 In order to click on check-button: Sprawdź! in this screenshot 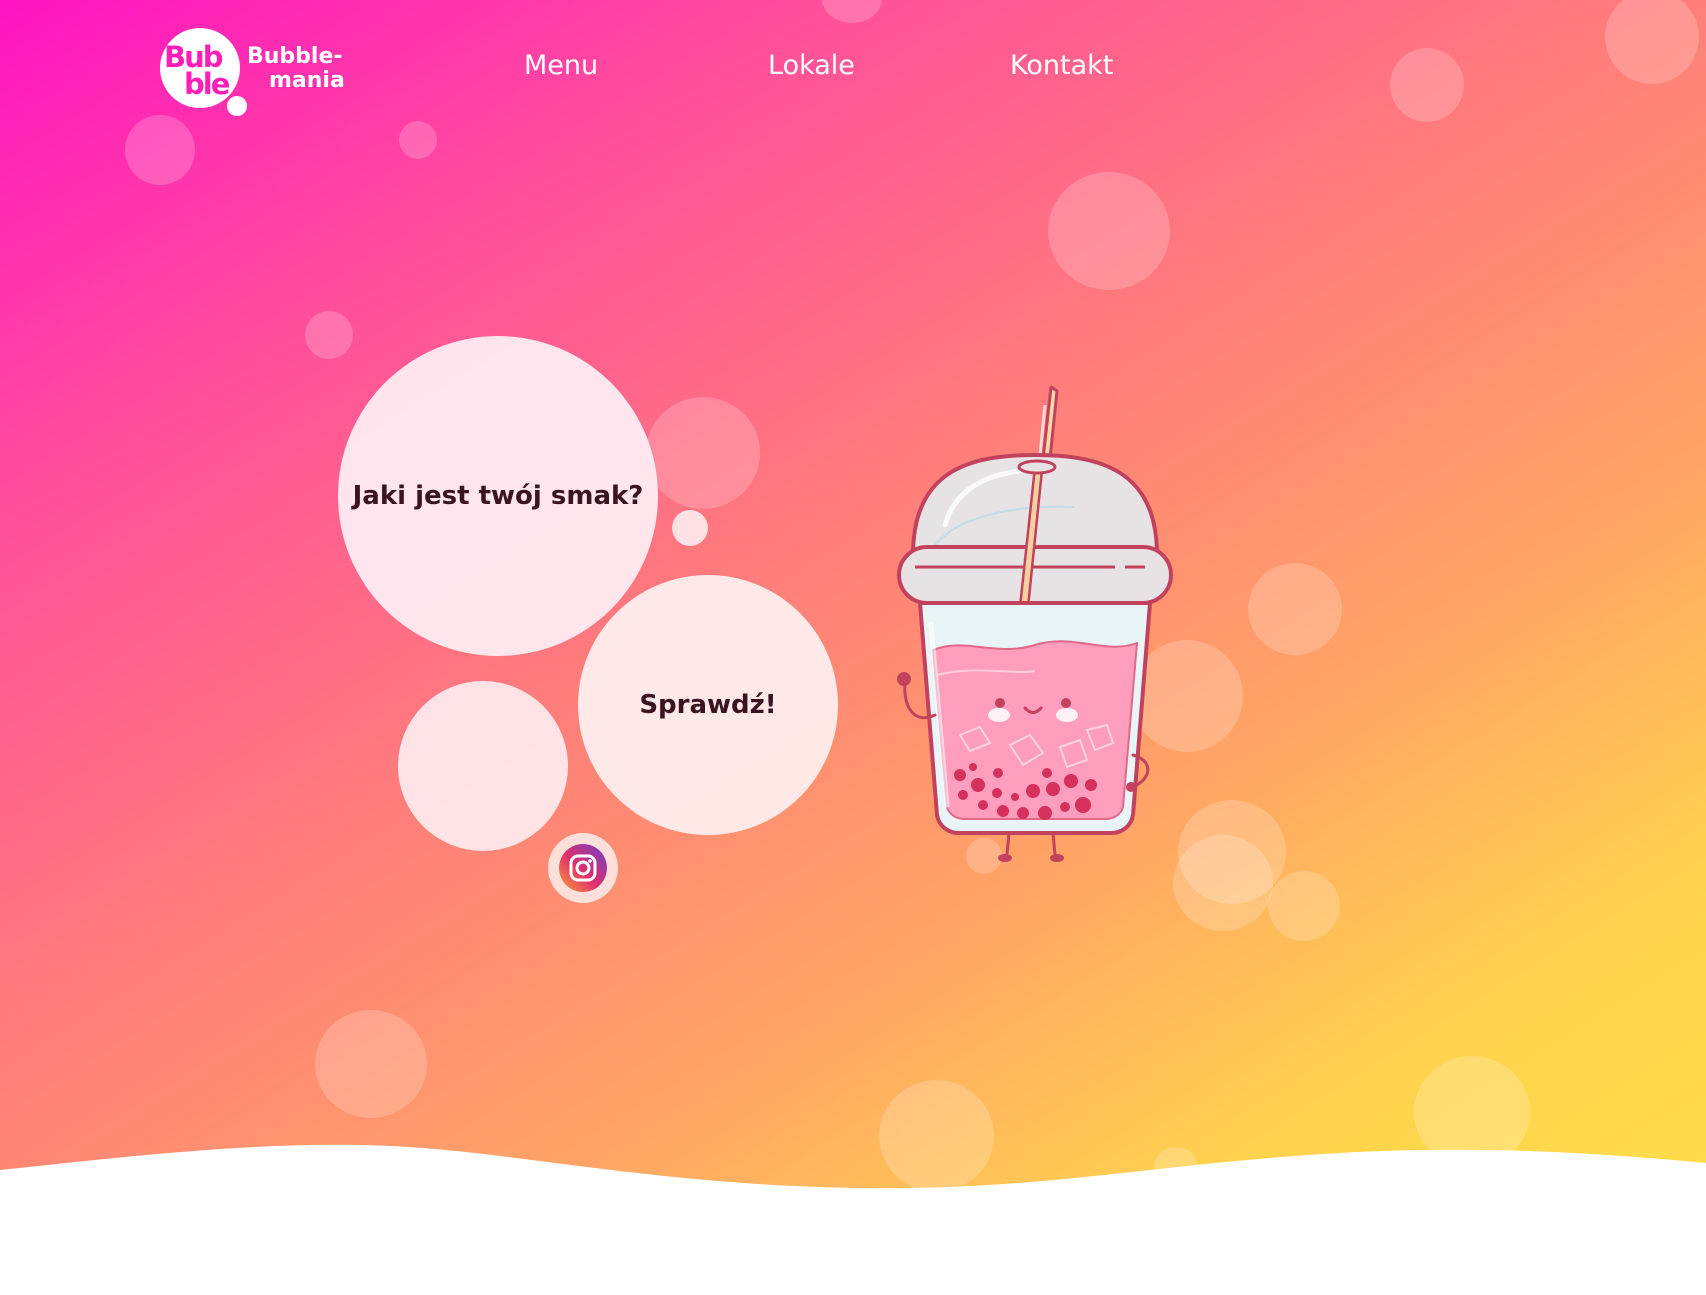, I will do `click(708, 705)`.